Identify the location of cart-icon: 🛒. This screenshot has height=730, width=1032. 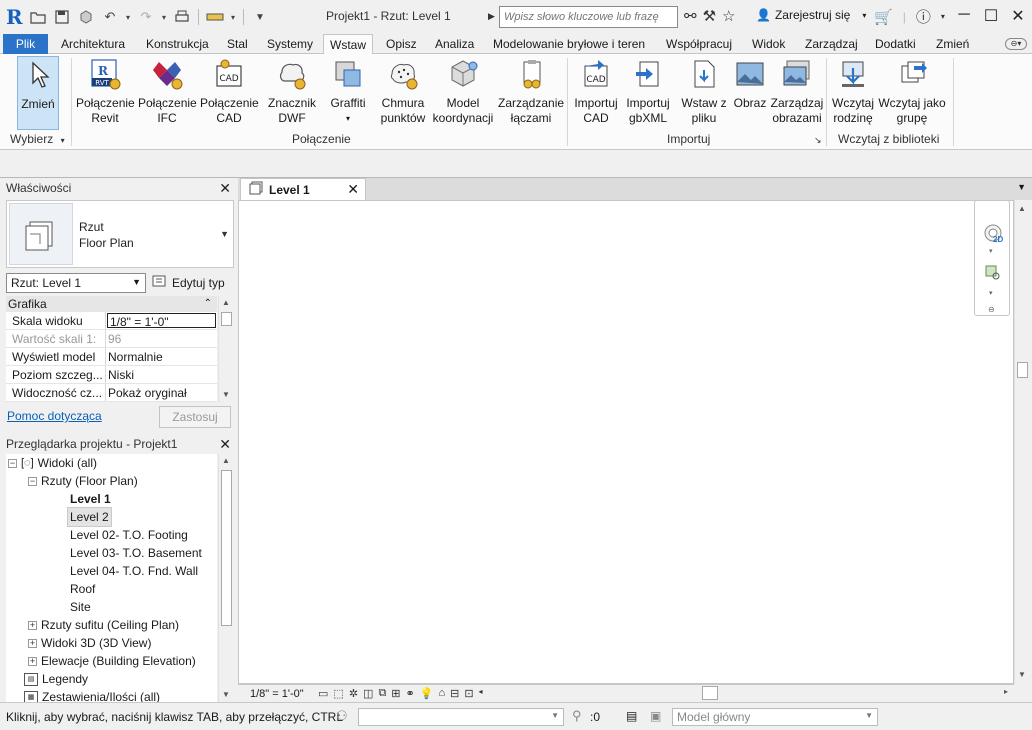
(883, 17).